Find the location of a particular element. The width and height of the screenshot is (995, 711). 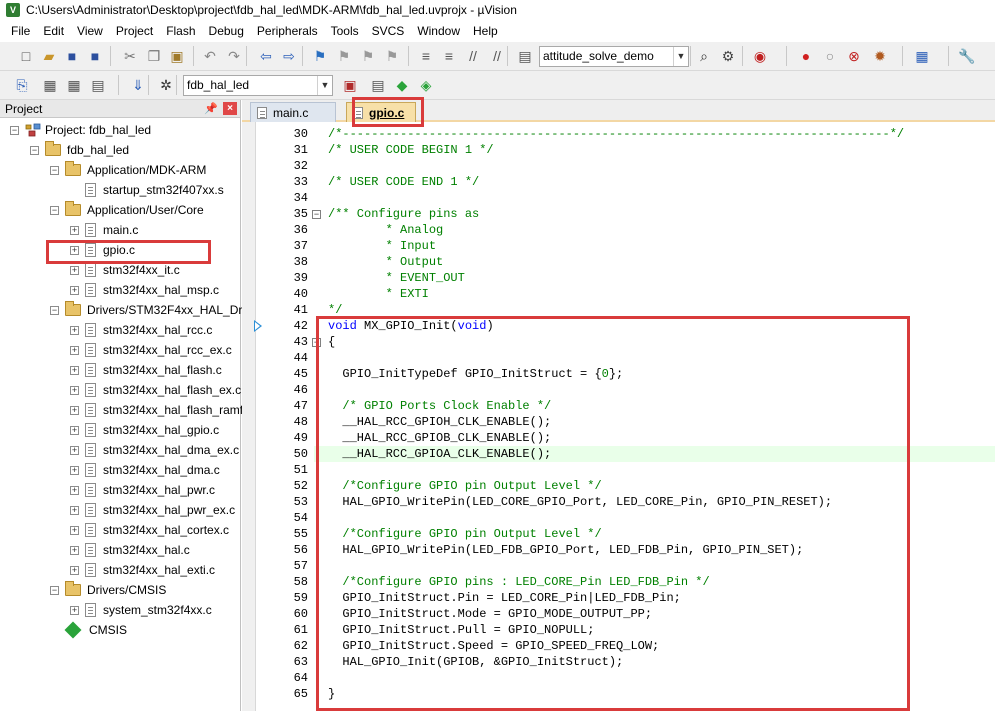

tree-item: + stm32f4xx_hal_rcc.c is located at coordinates (141, 330).